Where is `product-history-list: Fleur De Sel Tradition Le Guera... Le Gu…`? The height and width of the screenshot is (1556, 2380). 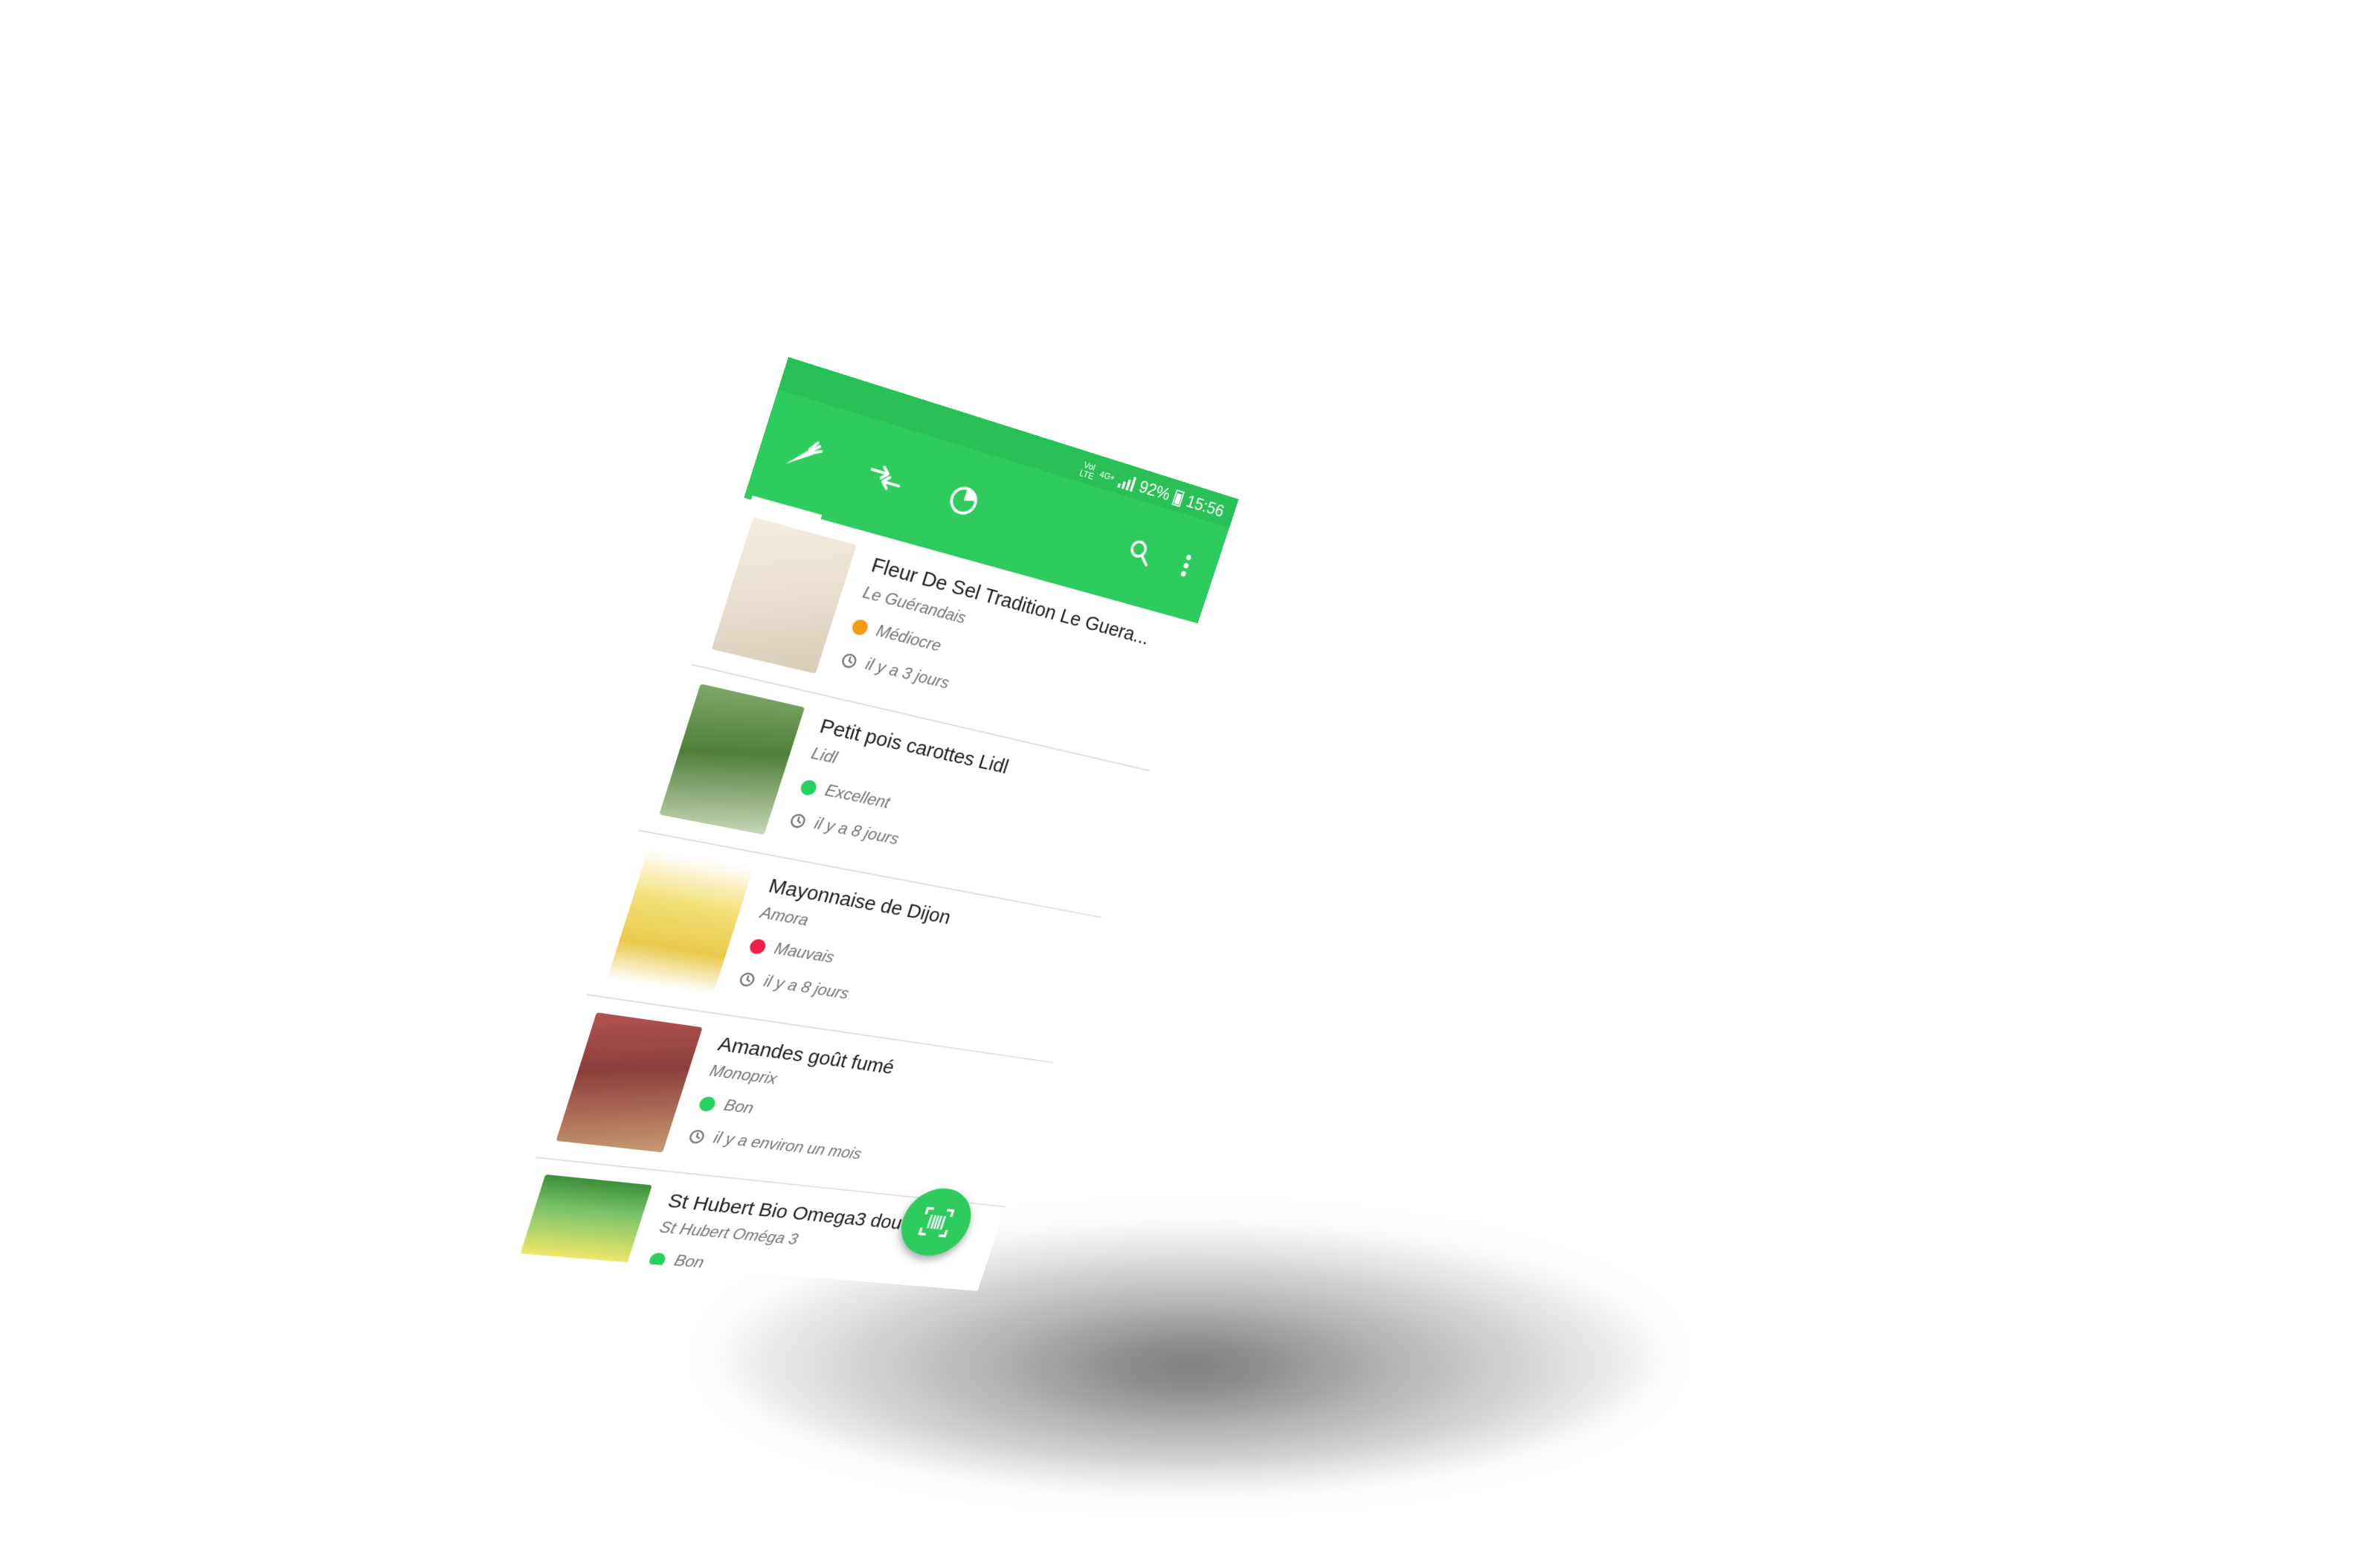 product-history-list: Fleur De Sel Tradition Le Guera... Le Gu… is located at coordinates (852, 895).